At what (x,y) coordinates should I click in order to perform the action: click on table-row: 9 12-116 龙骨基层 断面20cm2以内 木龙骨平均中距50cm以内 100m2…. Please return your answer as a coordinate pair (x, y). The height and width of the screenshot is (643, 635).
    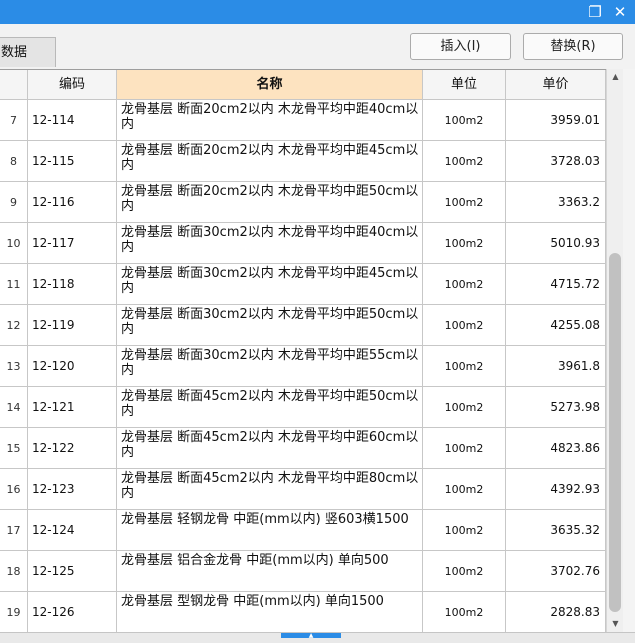
    Looking at the image, I should click on (303, 202).